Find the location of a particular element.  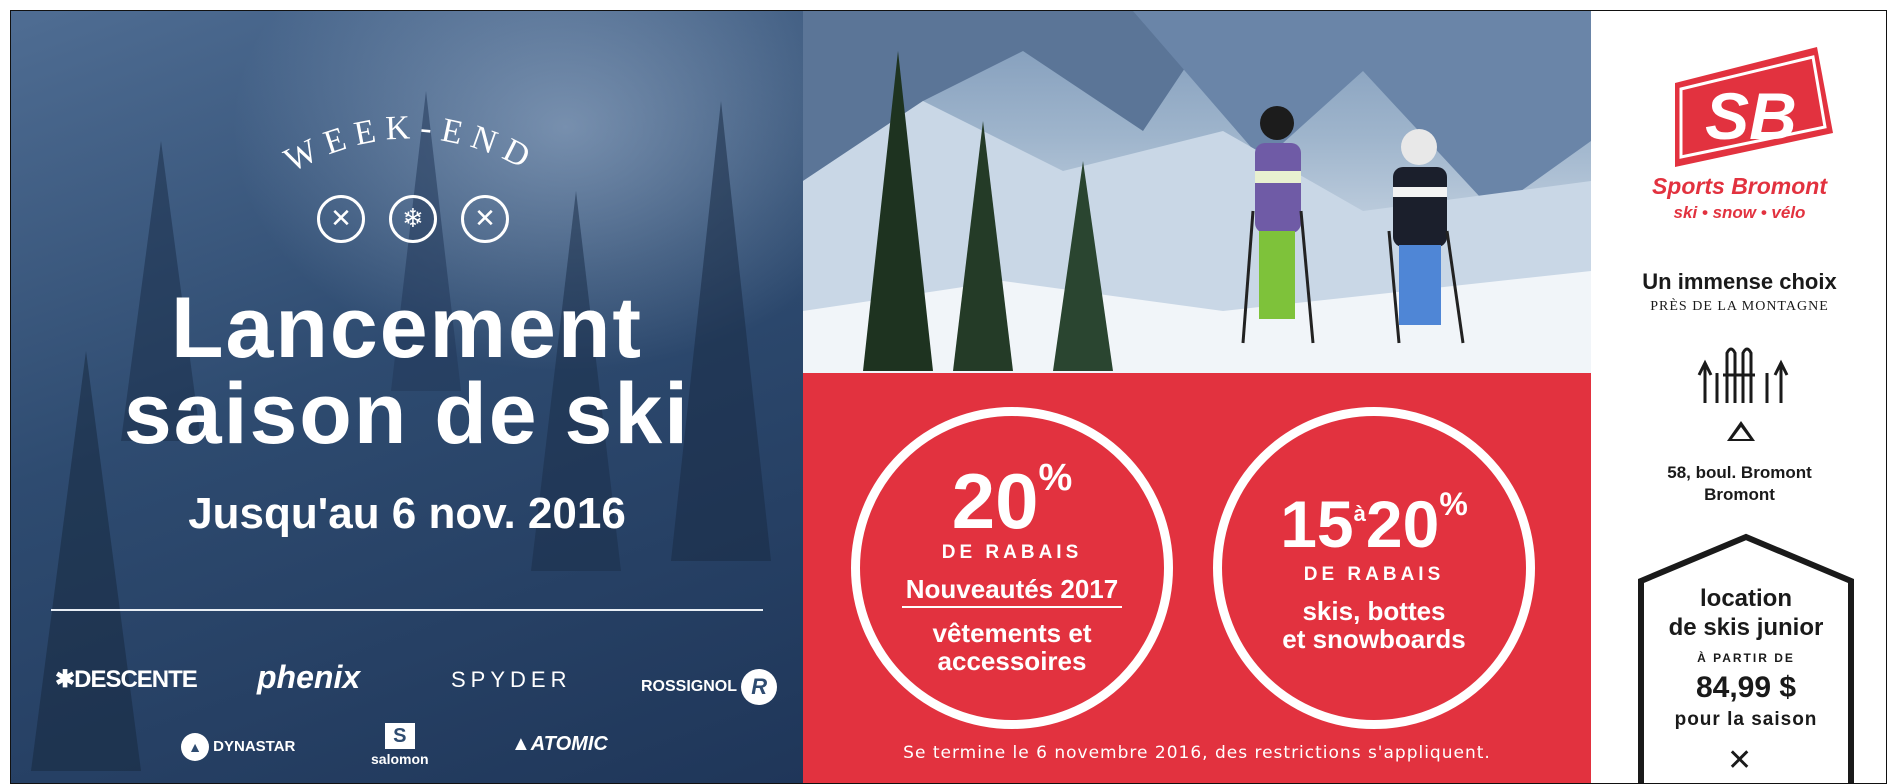

discount-desc-line2: accessoires is located at coordinates (1012, 661).